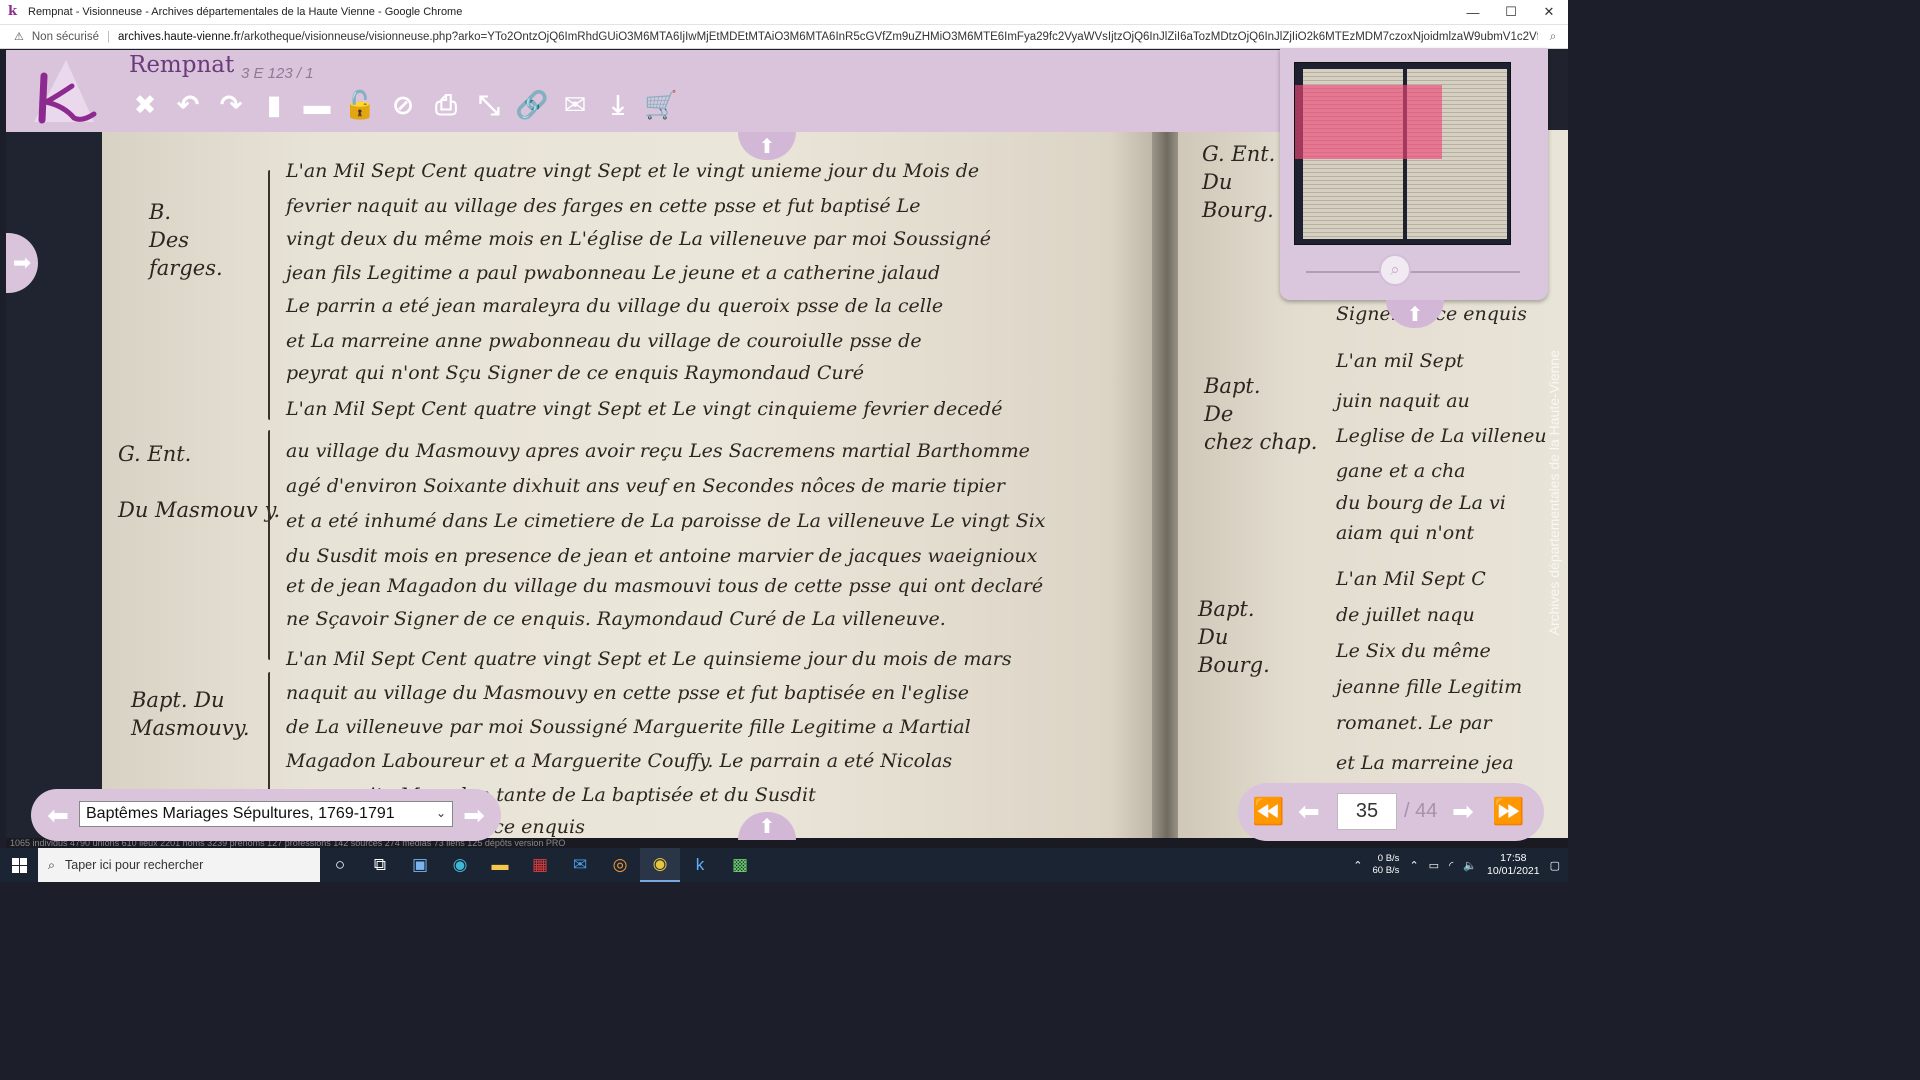 The width and height of the screenshot is (1920, 1080). I want to click on forbidden-tool-icon: ⊘, so click(403, 105).